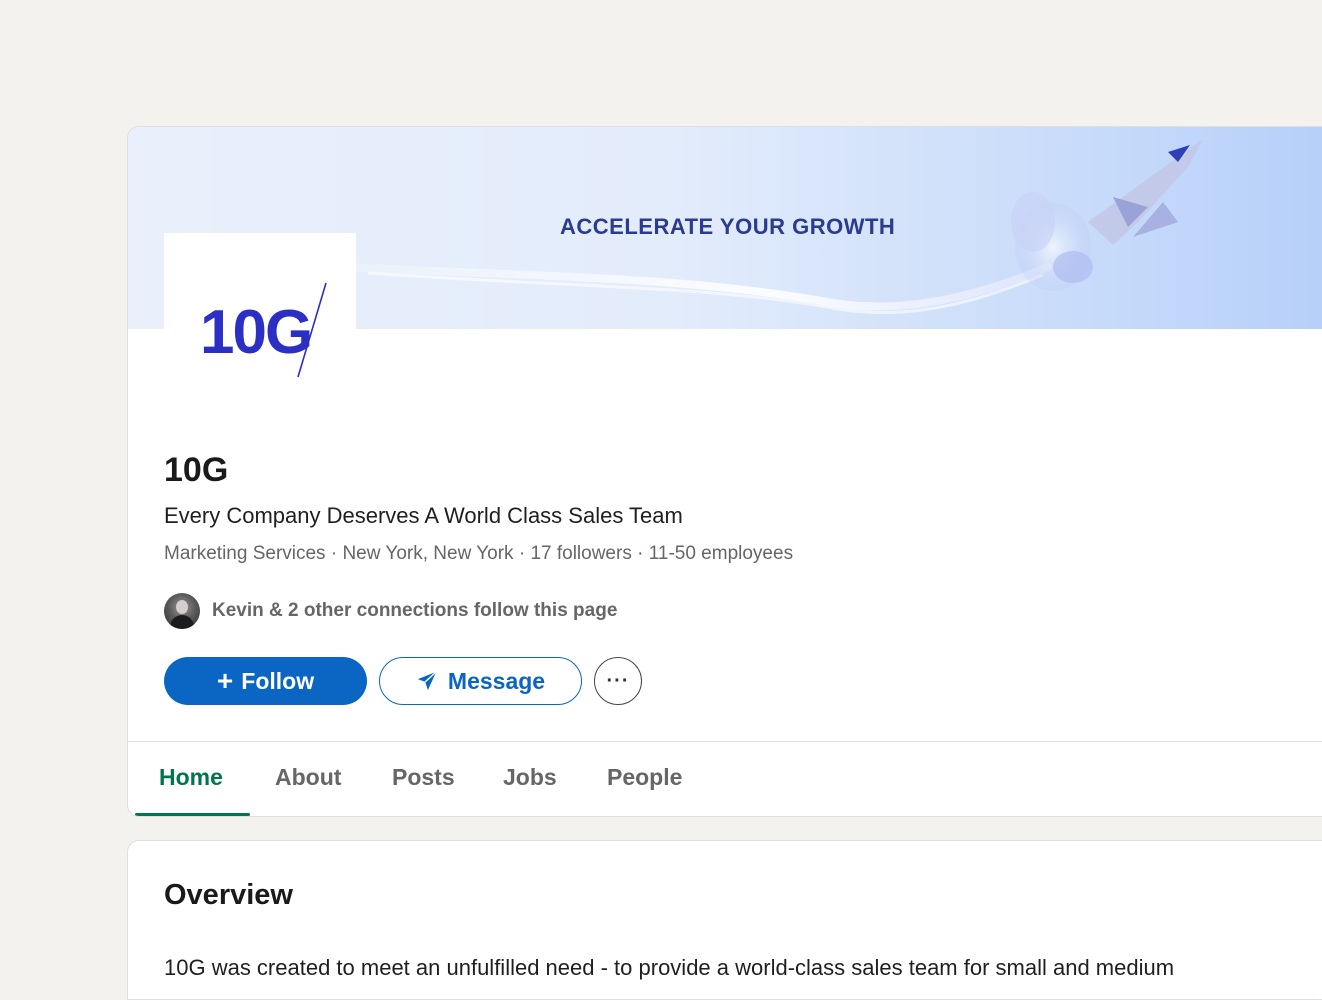  I want to click on send-icon, so click(427, 681).